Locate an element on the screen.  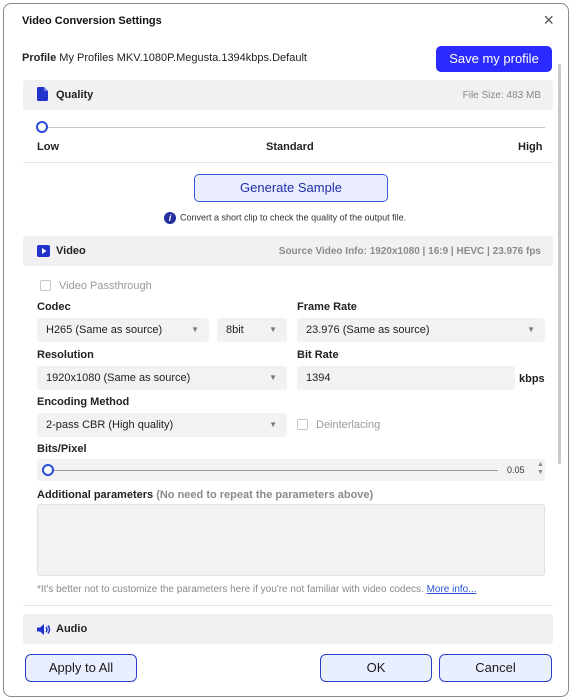
codec-value: H265 (Same as source) is located at coordinates (104, 330).